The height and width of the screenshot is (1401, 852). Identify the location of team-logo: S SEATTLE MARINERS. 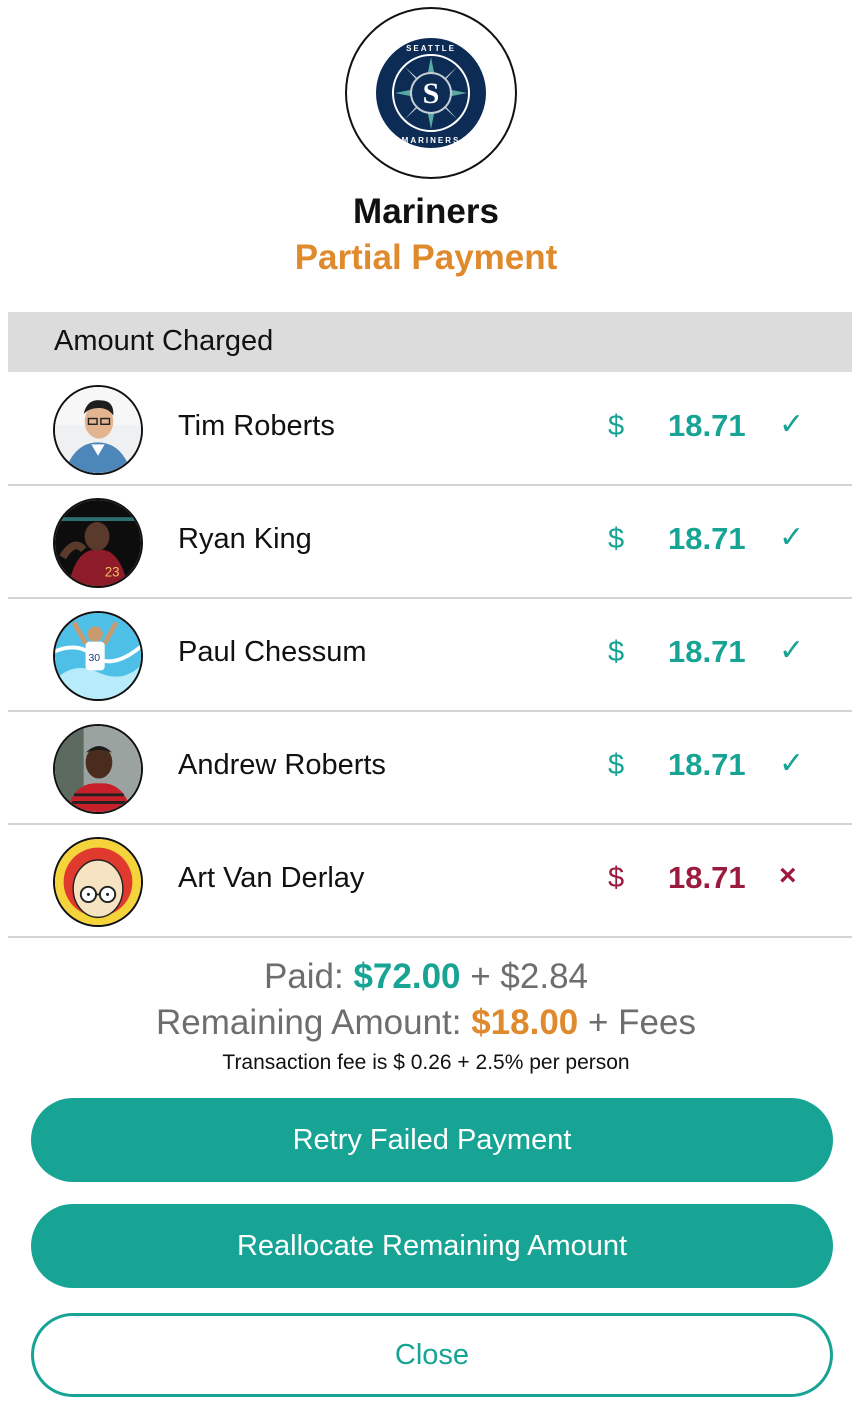
(431, 93).